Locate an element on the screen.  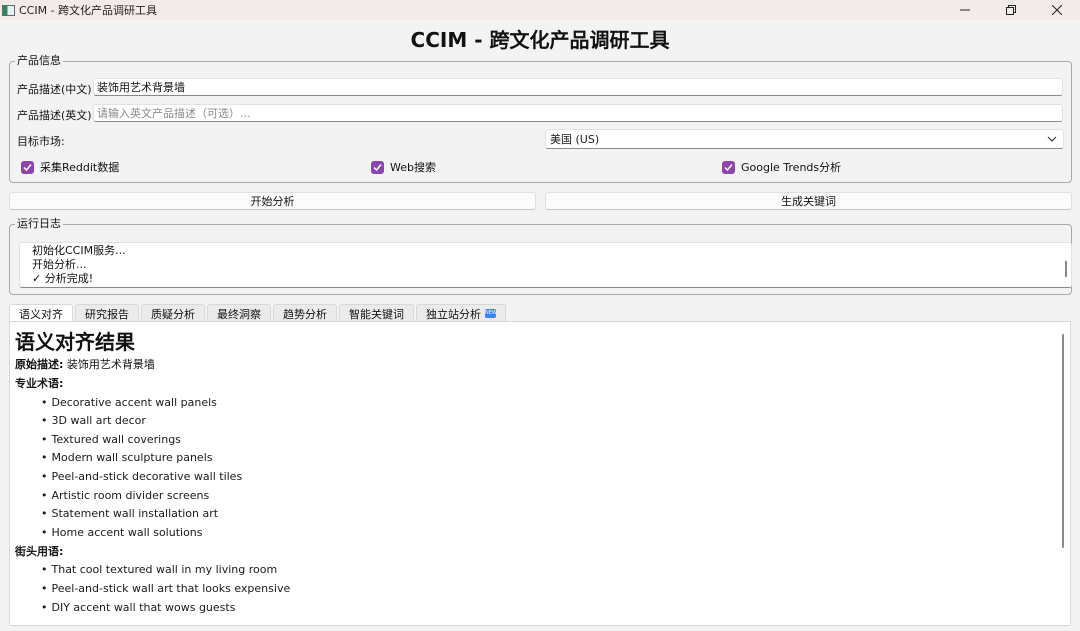
original-description: 原始描述: 装饰用艺术背景墙 is located at coordinates (535, 365).